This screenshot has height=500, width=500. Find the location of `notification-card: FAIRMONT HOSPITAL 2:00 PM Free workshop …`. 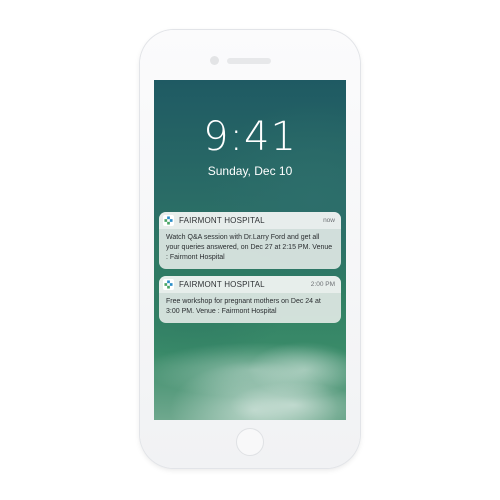

notification-card: FAIRMONT HOSPITAL 2:00 PM Free workshop … is located at coordinates (250, 299).